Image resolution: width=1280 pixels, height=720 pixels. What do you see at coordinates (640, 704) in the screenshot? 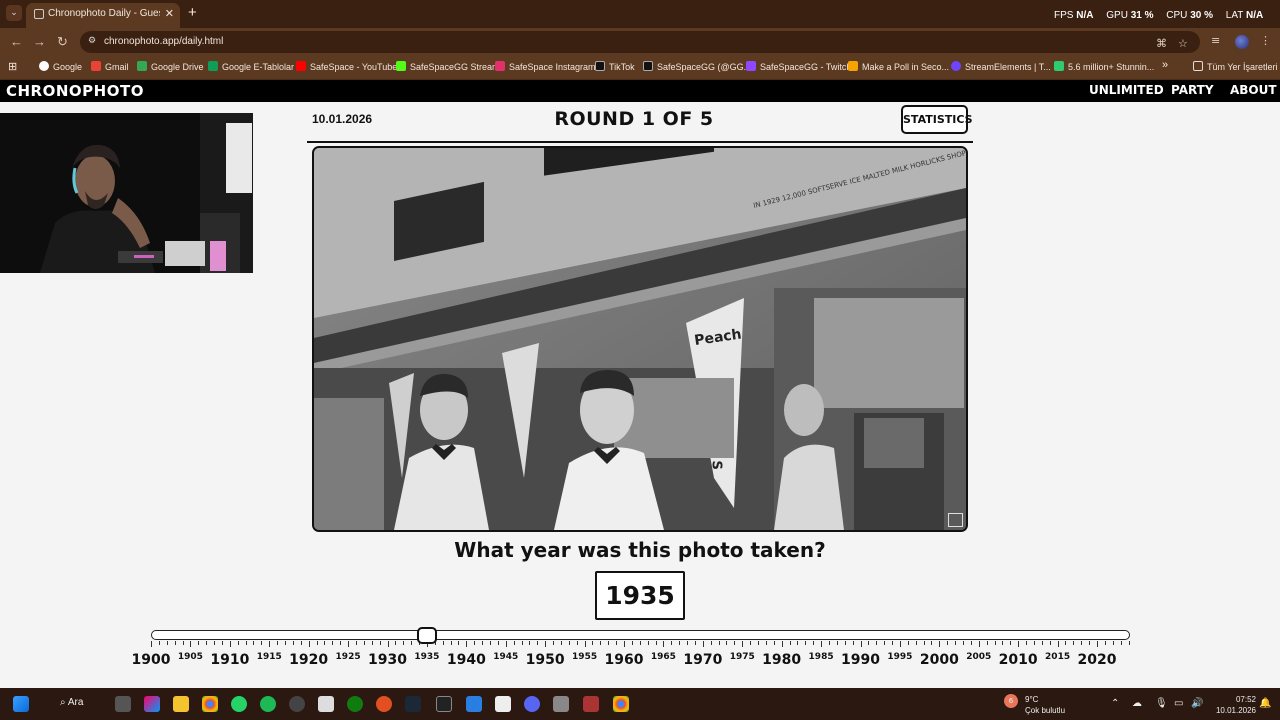
I see `windows-taskbar: ⌕ Ara` at bounding box center [640, 704].